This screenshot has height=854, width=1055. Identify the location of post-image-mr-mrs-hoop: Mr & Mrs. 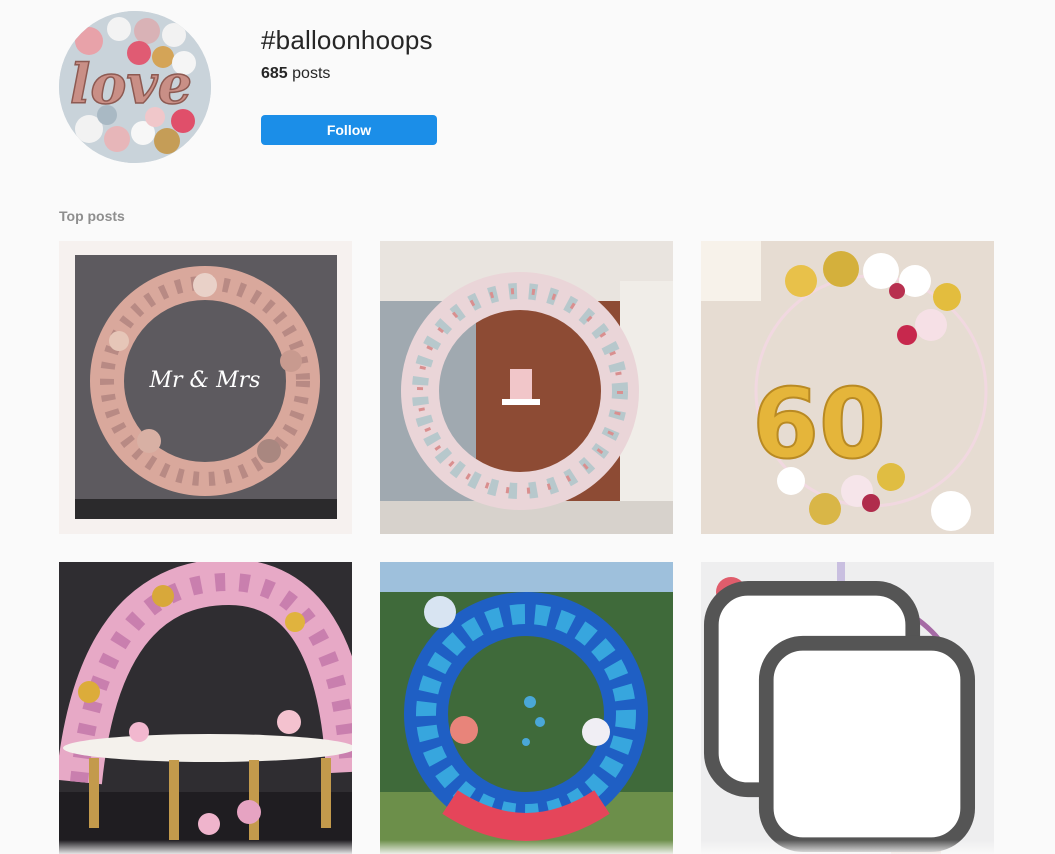
(205, 387).